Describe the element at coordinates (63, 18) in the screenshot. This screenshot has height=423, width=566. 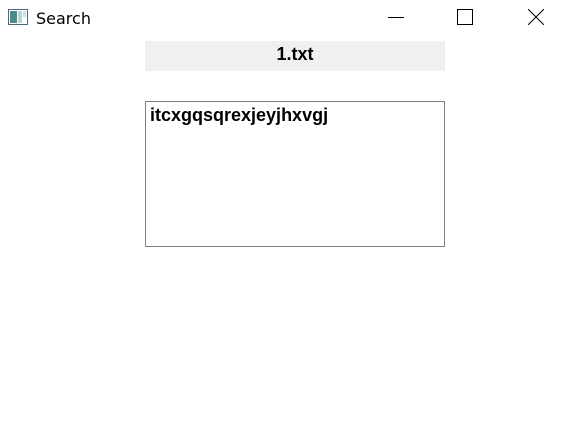
I see `window-title: Search` at that location.